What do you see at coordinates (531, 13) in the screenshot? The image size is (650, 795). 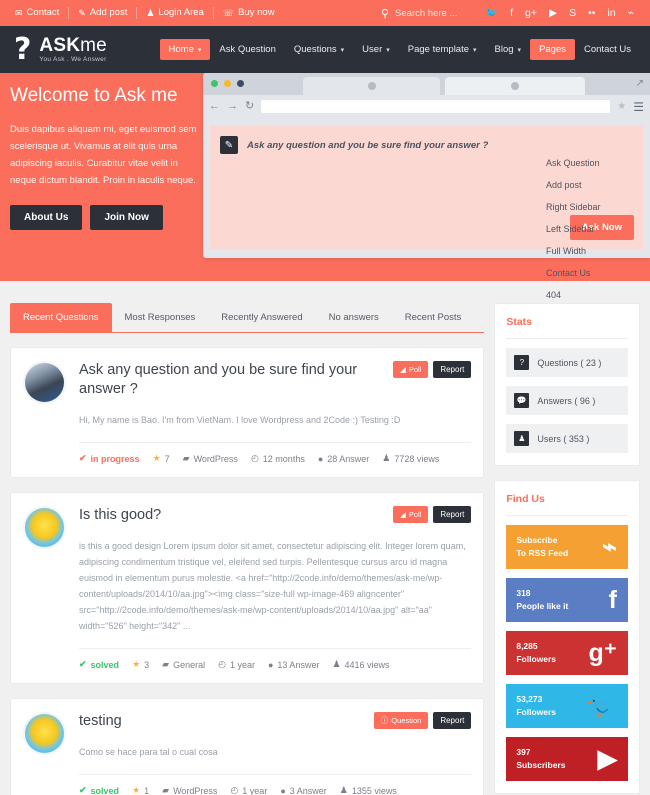 I see `google-plus-icon: g+` at bounding box center [531, 13].